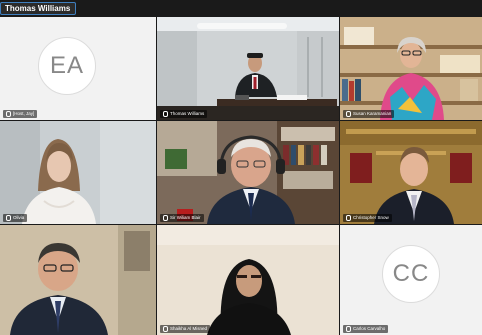  What do you see at coordinates (411, 274) in the screenshot?
I see `avatar-initials: CC` at bounding box center [411, 274].